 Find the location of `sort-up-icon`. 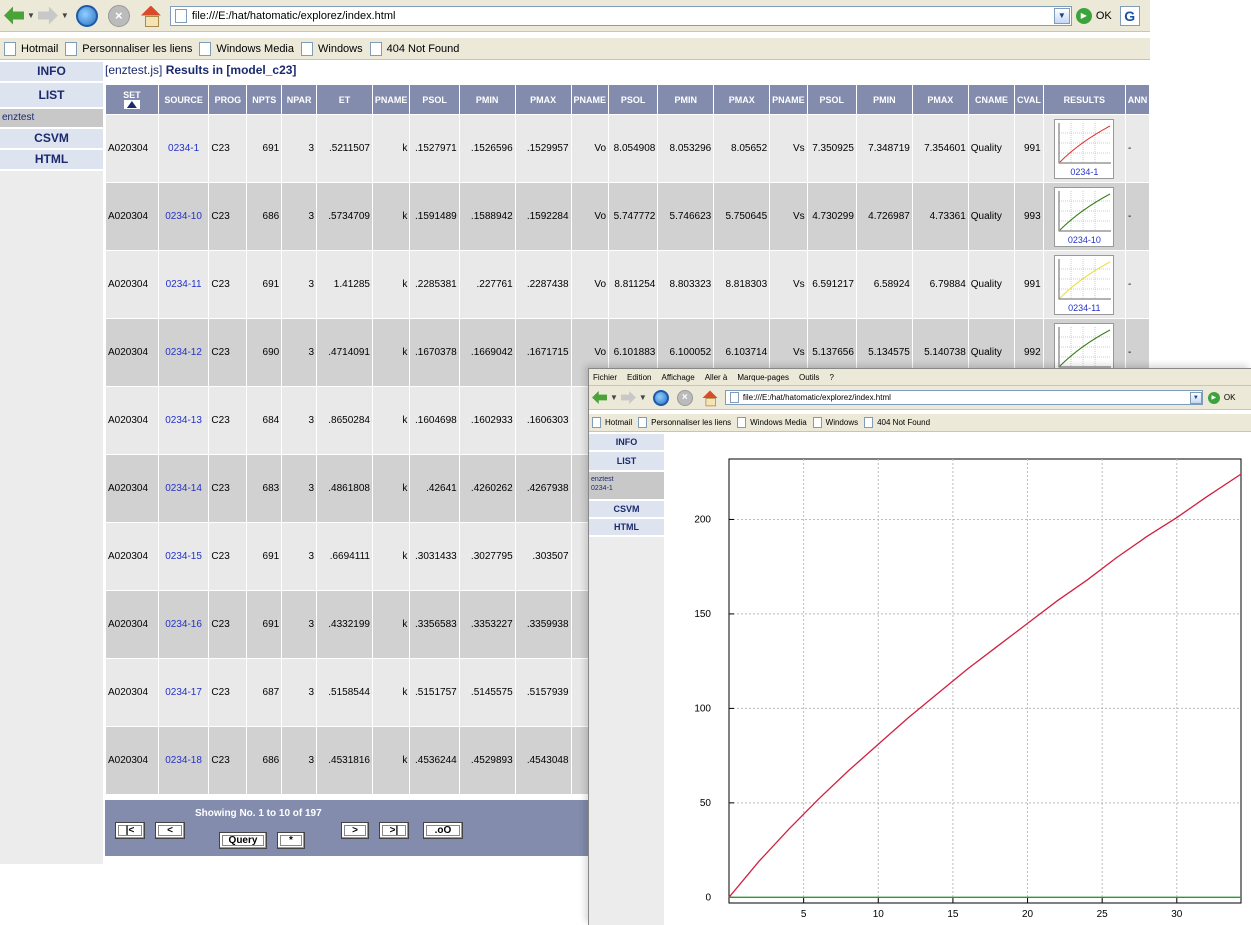

sort-up-icon is located at coordinates (131, 104).